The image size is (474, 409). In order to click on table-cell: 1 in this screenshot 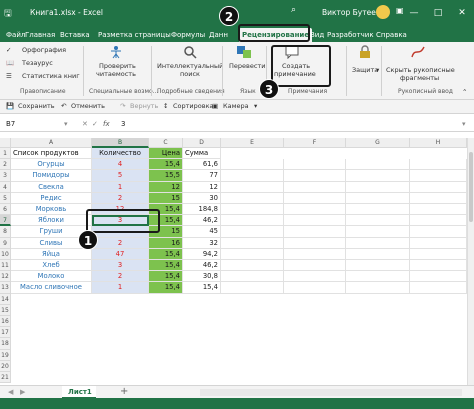, I will do `click(120, 187)`.